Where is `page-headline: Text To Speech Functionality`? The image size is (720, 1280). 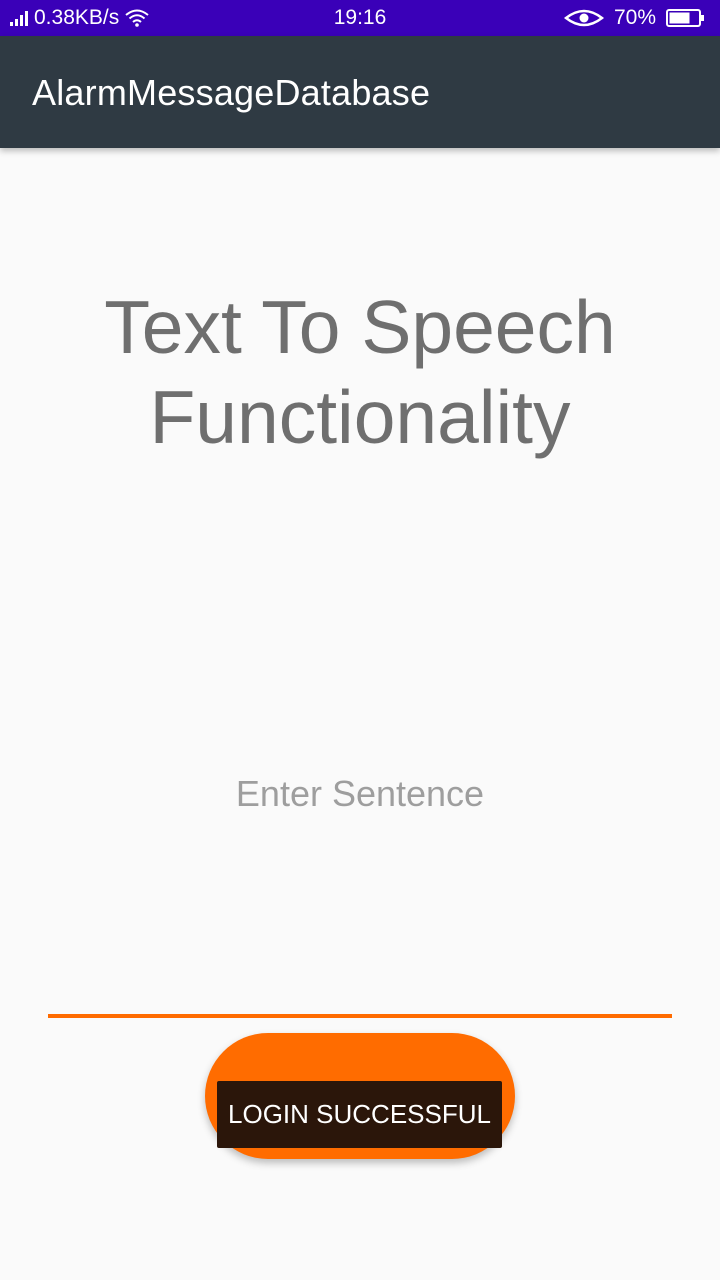
page-headline: Text To Speech Functionality is located at coordinates (360, 372).